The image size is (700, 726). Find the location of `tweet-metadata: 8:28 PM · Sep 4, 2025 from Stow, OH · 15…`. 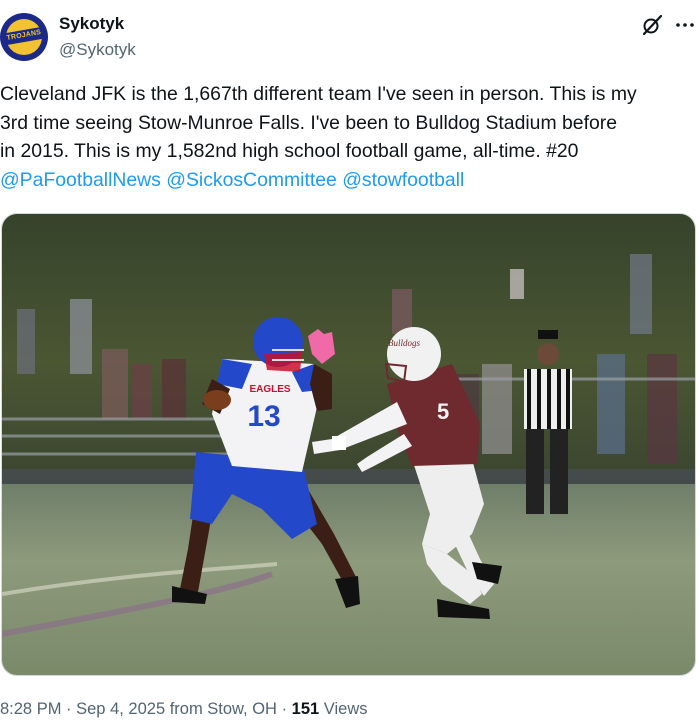

tweet-metadata: 8:28 PM · Sep 4, 2025 from Stow, OH · 15… is located at coordinates (184, 709).